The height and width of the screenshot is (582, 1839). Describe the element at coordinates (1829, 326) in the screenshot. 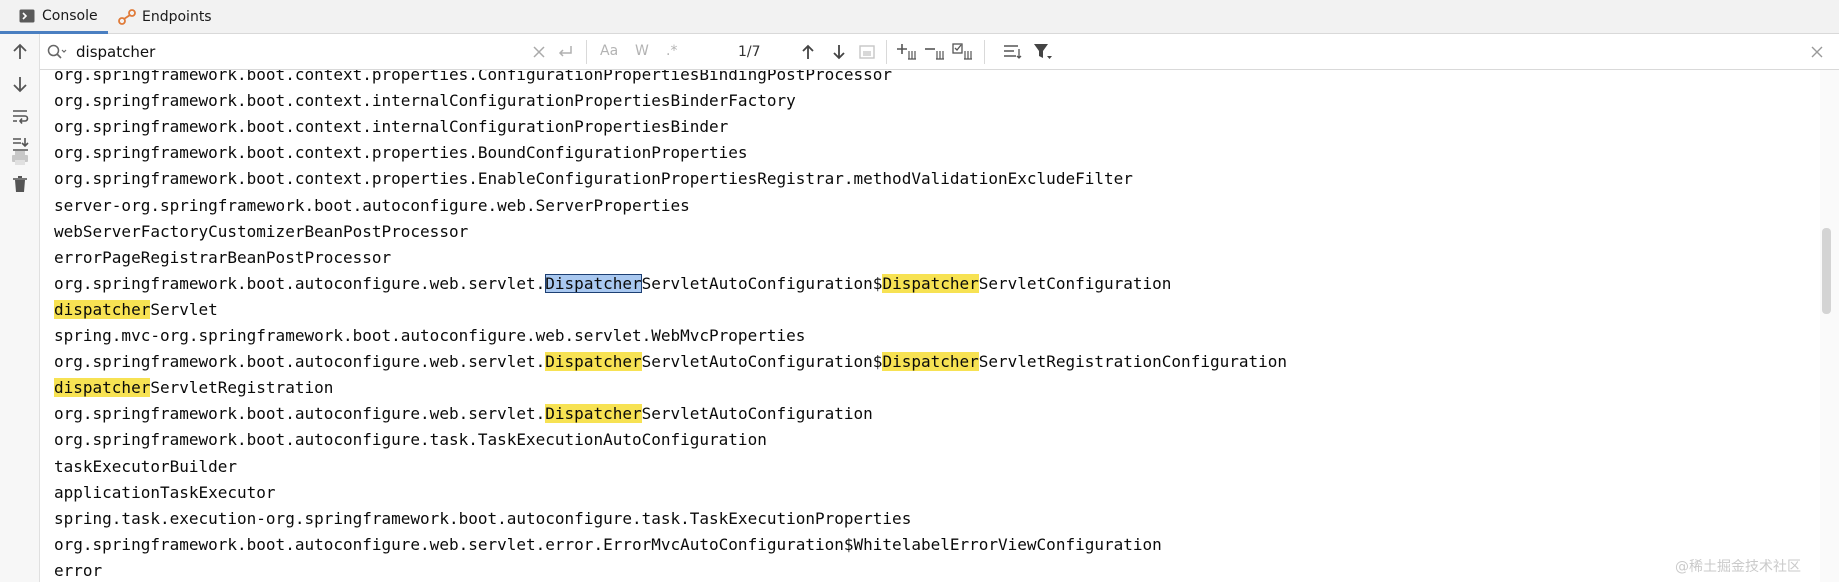

I see `vertical-scrollbar` at that location.